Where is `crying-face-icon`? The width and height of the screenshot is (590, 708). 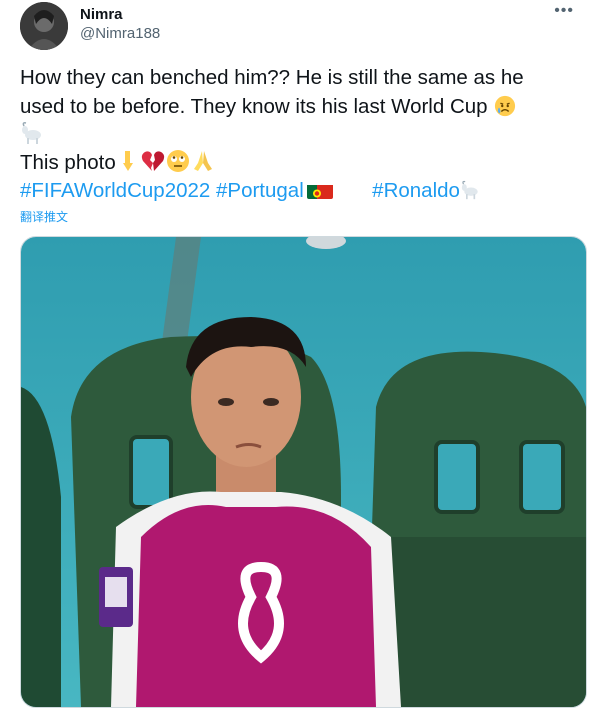
crying-face-icon is located at coordinates (505, 106).